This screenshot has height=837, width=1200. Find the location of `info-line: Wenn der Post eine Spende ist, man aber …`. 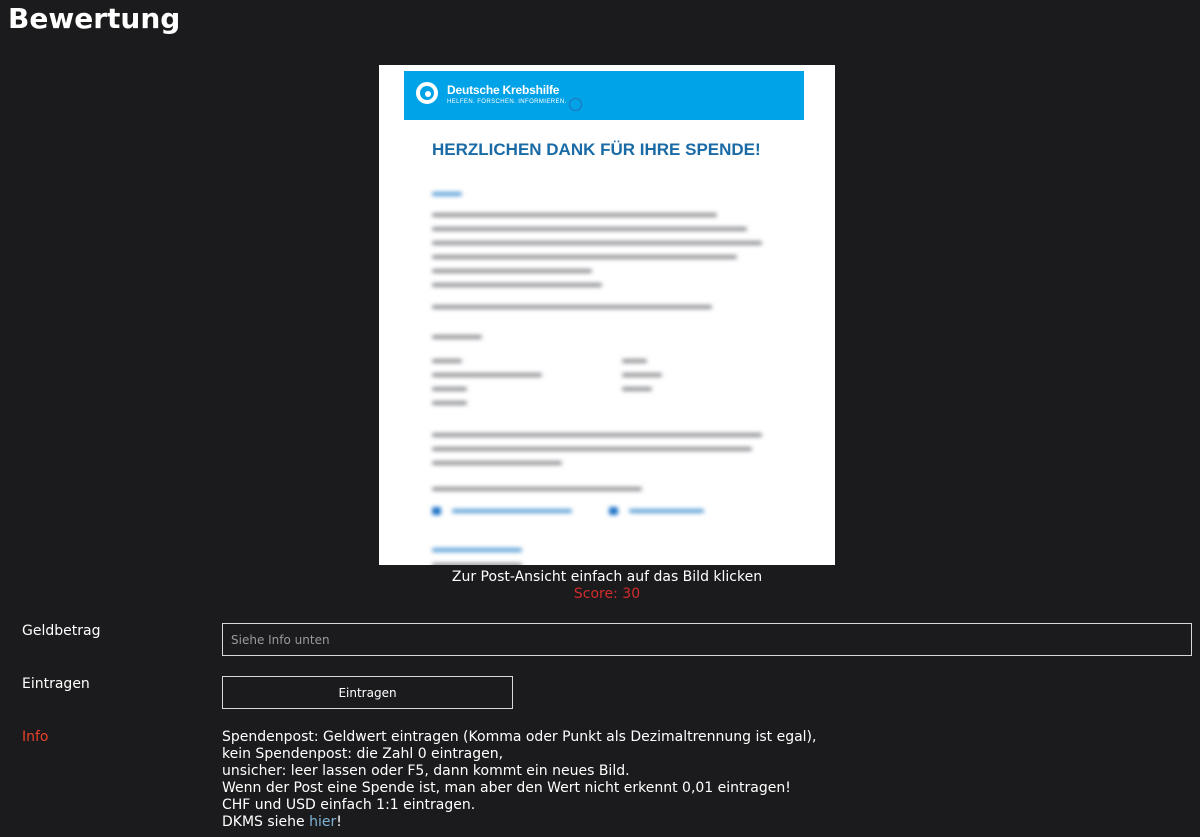

info-line: Wenn der Post eine Spende ist, man aber … is located at coordinates (506, 788).